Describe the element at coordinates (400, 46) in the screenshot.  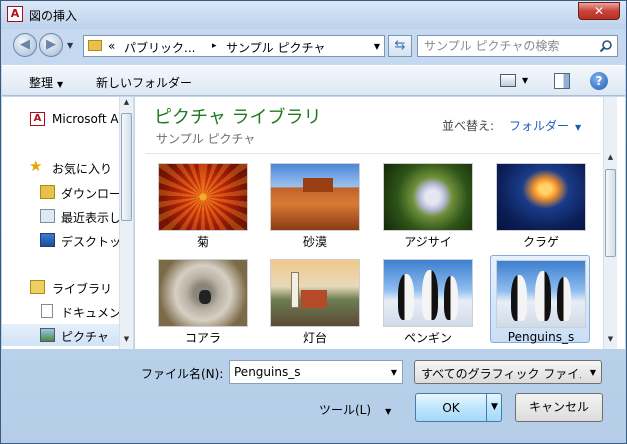
I see `refresh-button: ⇆` at that location.